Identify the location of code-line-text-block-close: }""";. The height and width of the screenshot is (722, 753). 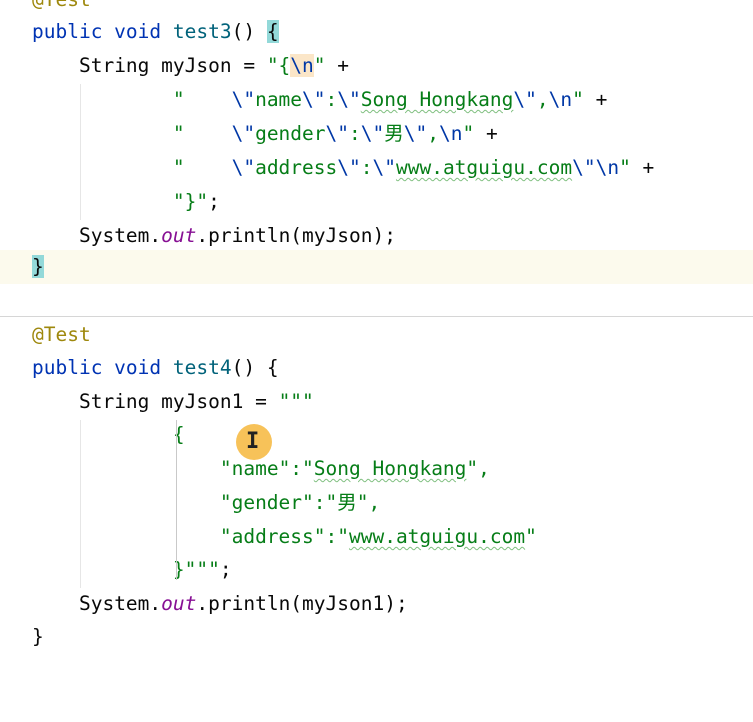
(376, 570).